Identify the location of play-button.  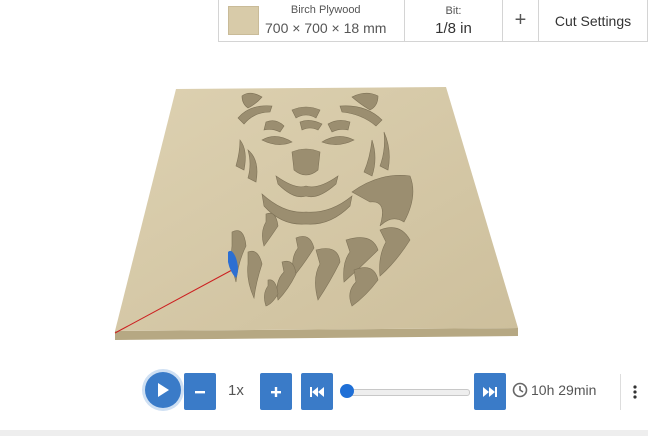
(163, 390).